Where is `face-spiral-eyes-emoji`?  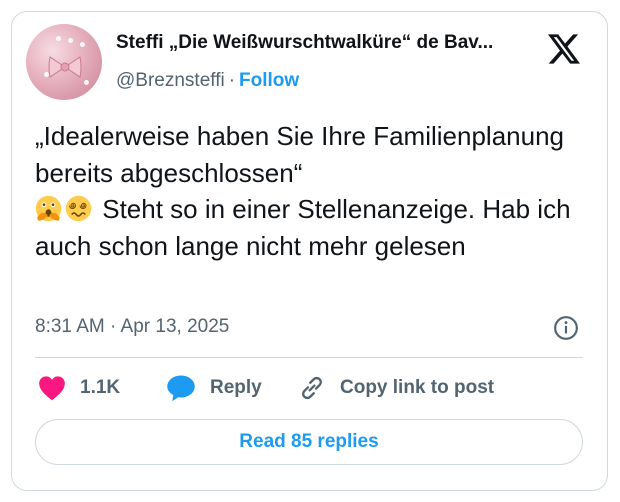
face-spiral-eyes-emoji is located at coordinates (78, 208).